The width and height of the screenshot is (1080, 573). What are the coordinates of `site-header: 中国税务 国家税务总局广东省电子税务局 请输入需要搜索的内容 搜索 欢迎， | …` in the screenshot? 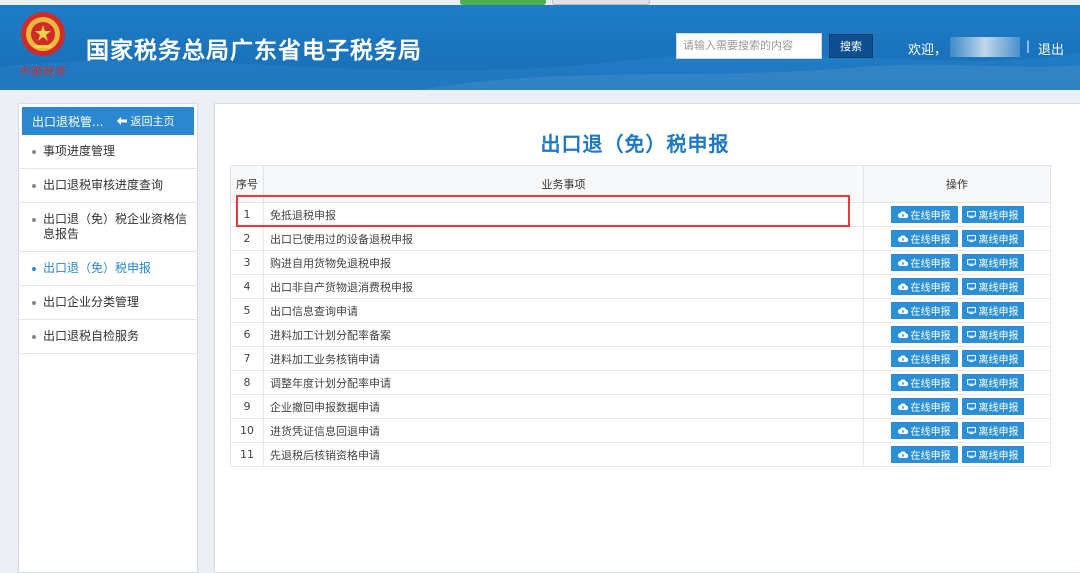 It's located at (540, 47).